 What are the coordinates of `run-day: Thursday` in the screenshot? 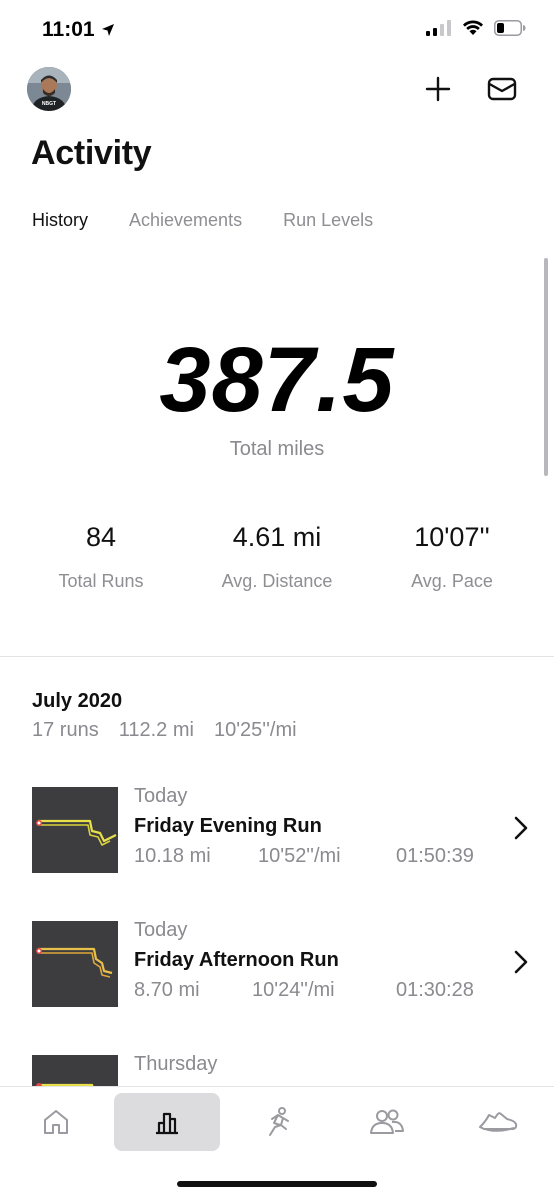 It's located at (176, 1064).